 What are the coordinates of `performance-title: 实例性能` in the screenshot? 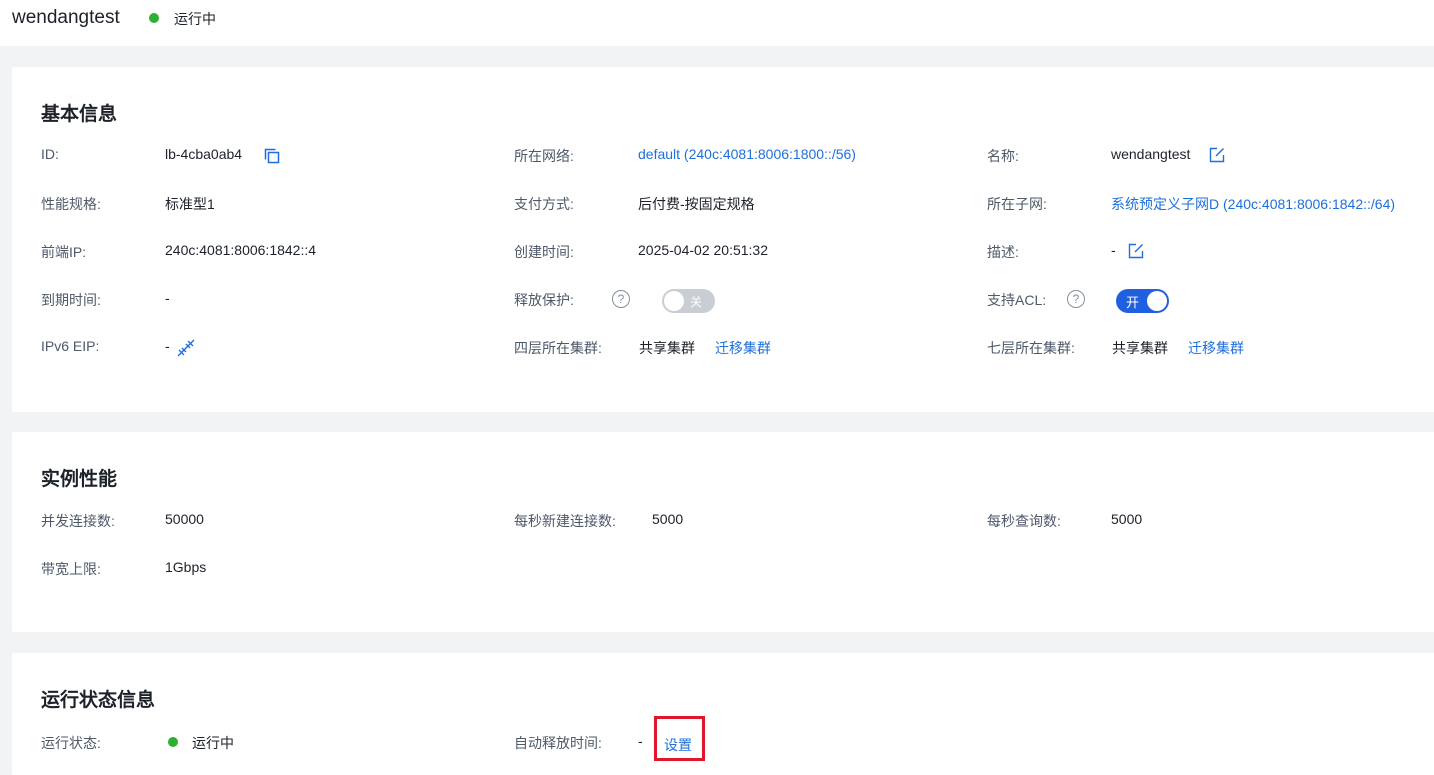 It's located at (79, 479).